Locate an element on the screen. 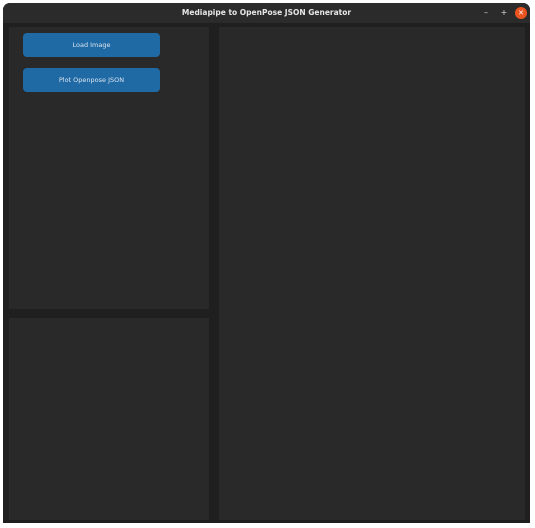 The image size is (535, 528). close-button: ✕ is located at coordinates (521, 13).